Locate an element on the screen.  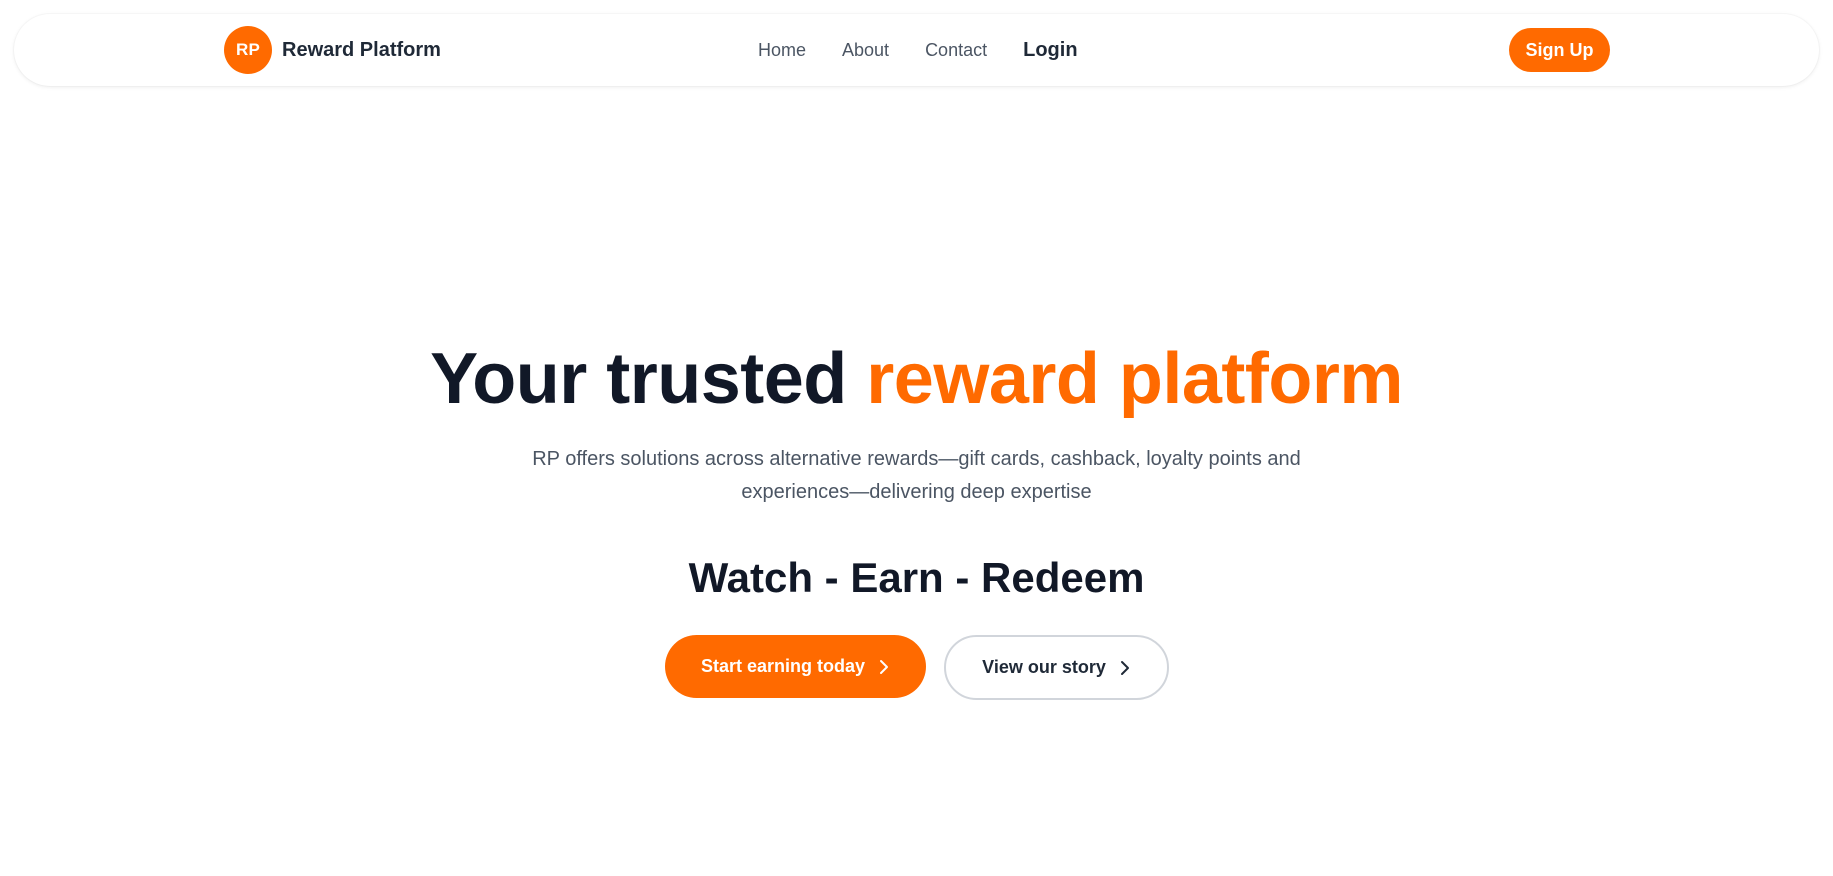
cta-row: Start earning today View our story is located at coordinates (916, 668).